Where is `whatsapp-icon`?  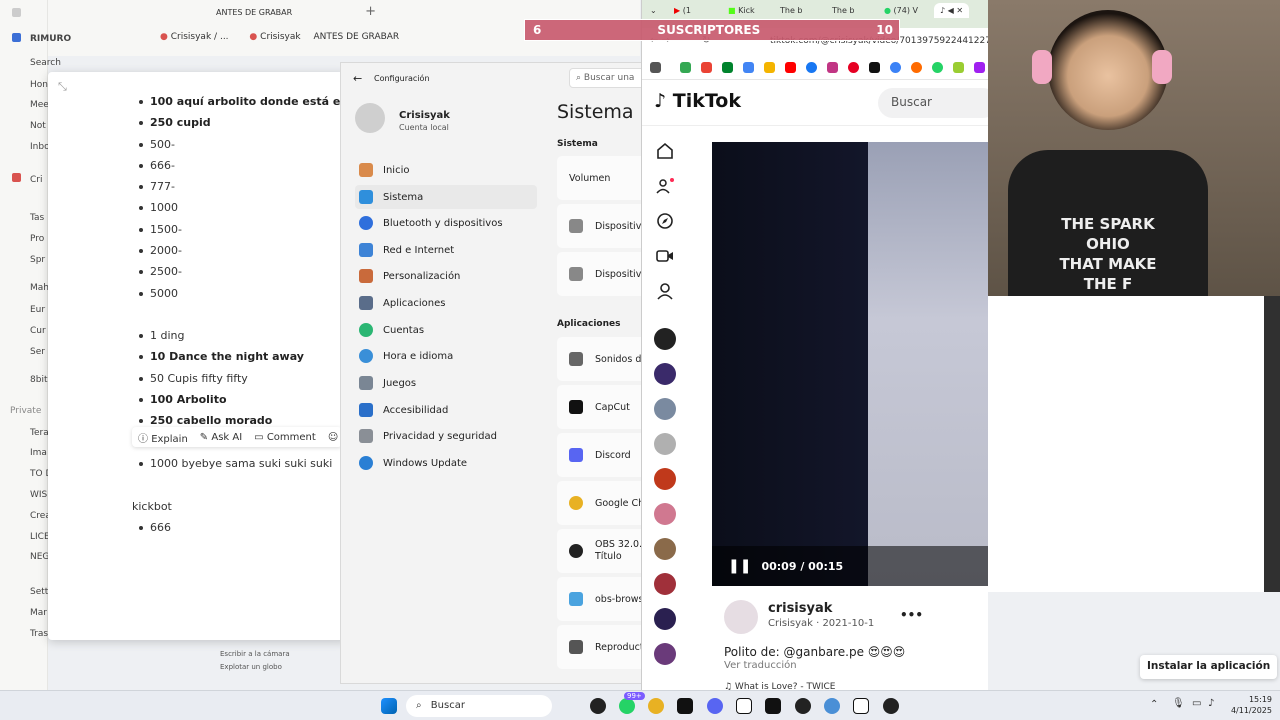
whatsapp-icon is located at coordinates (627, 706).